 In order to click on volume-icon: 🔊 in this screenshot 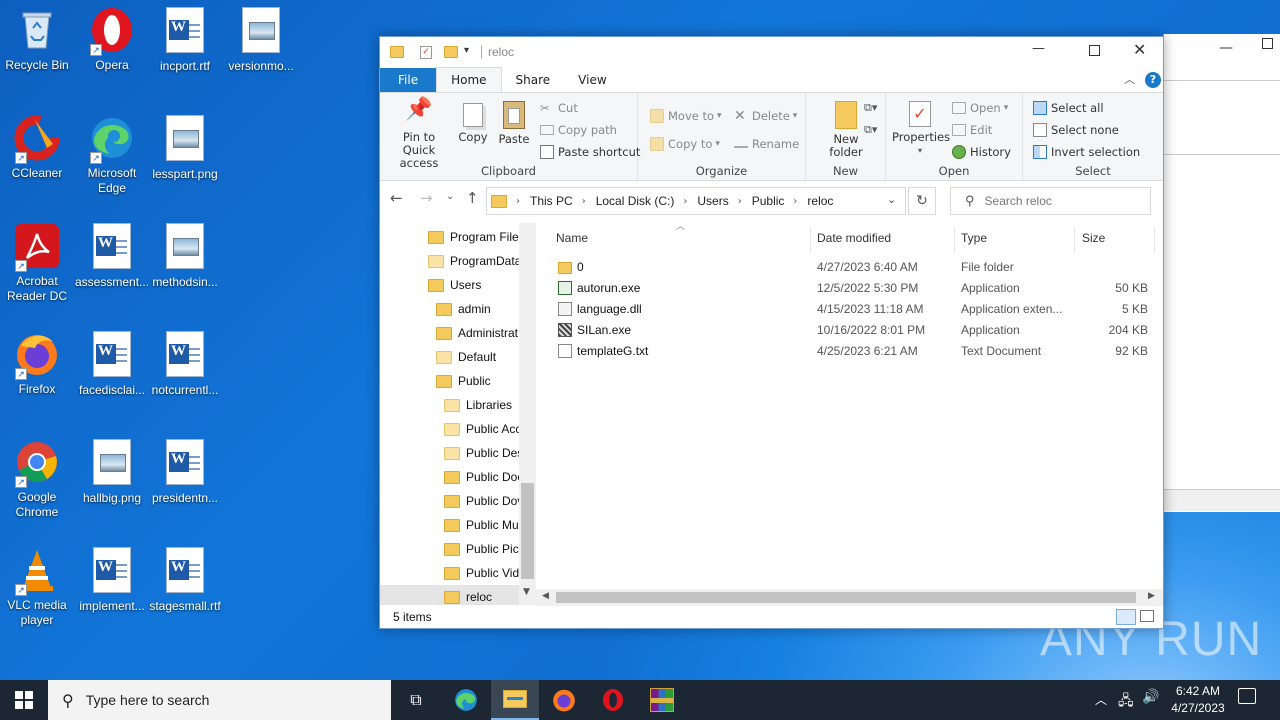, I will do `click(1150, 697)`.